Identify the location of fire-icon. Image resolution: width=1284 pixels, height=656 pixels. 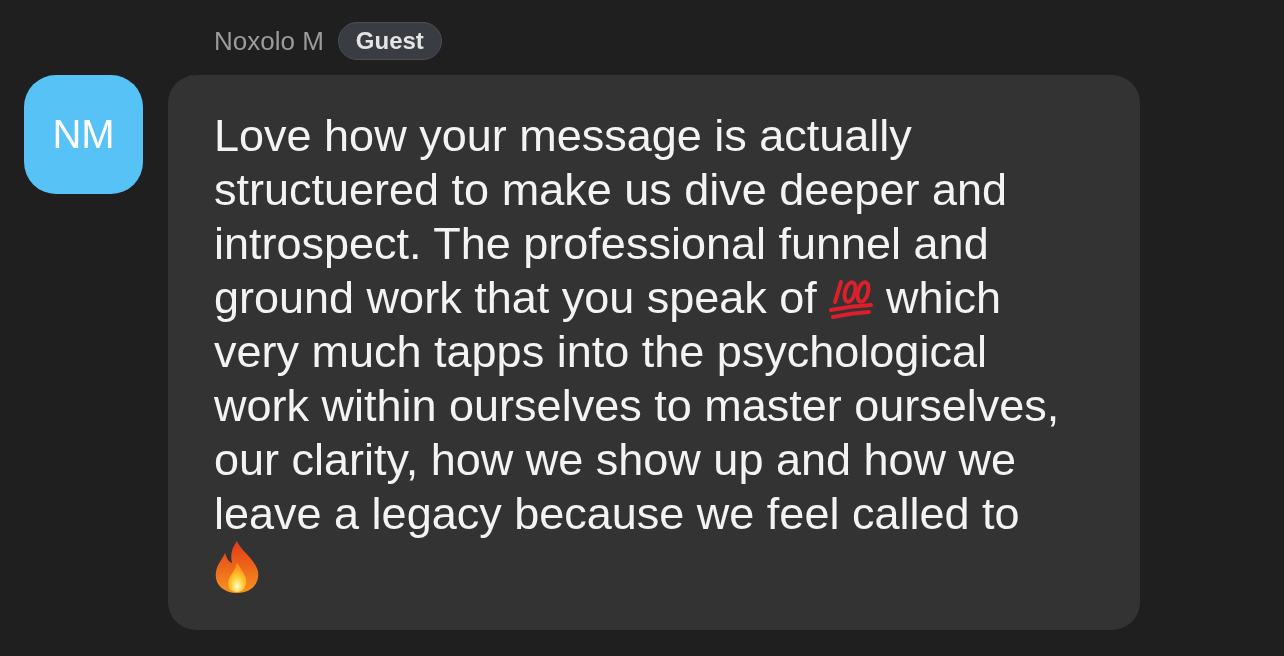
(237, 567).